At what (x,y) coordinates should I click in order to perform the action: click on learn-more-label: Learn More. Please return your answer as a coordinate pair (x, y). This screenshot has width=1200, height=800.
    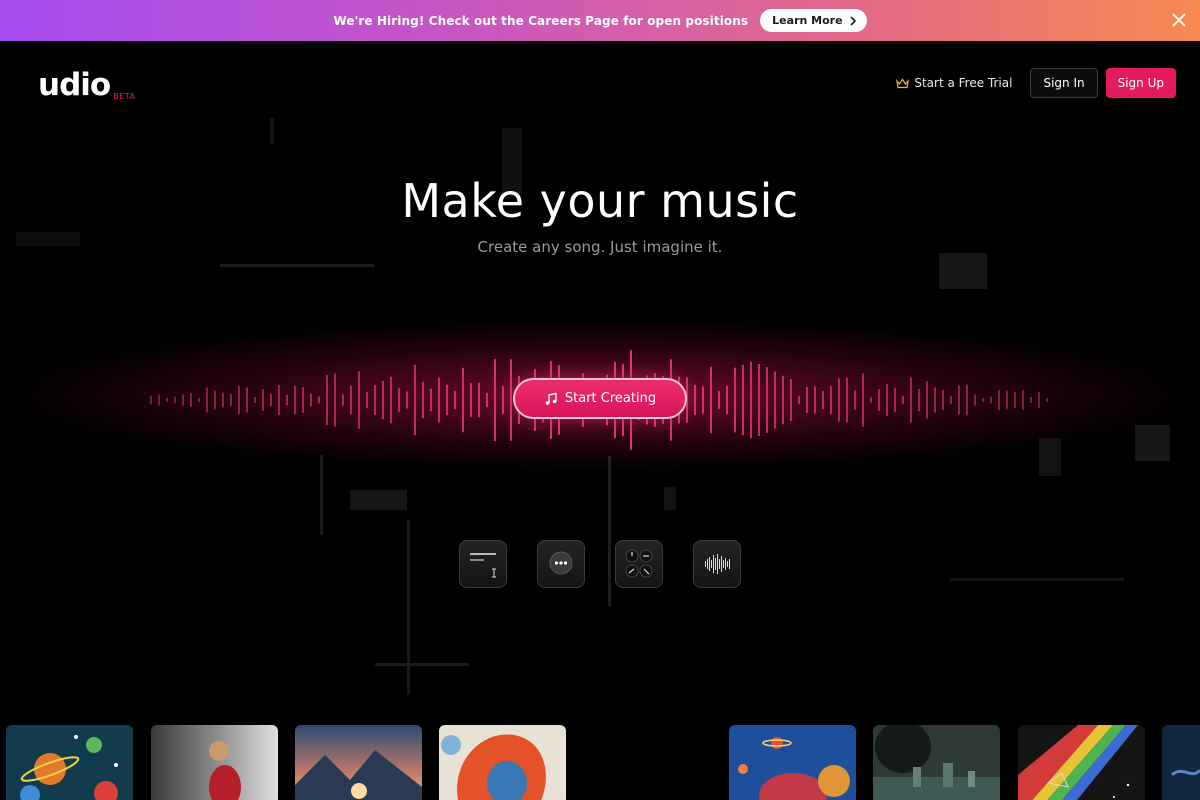
    Looking at the image, I should click on (807, 20).